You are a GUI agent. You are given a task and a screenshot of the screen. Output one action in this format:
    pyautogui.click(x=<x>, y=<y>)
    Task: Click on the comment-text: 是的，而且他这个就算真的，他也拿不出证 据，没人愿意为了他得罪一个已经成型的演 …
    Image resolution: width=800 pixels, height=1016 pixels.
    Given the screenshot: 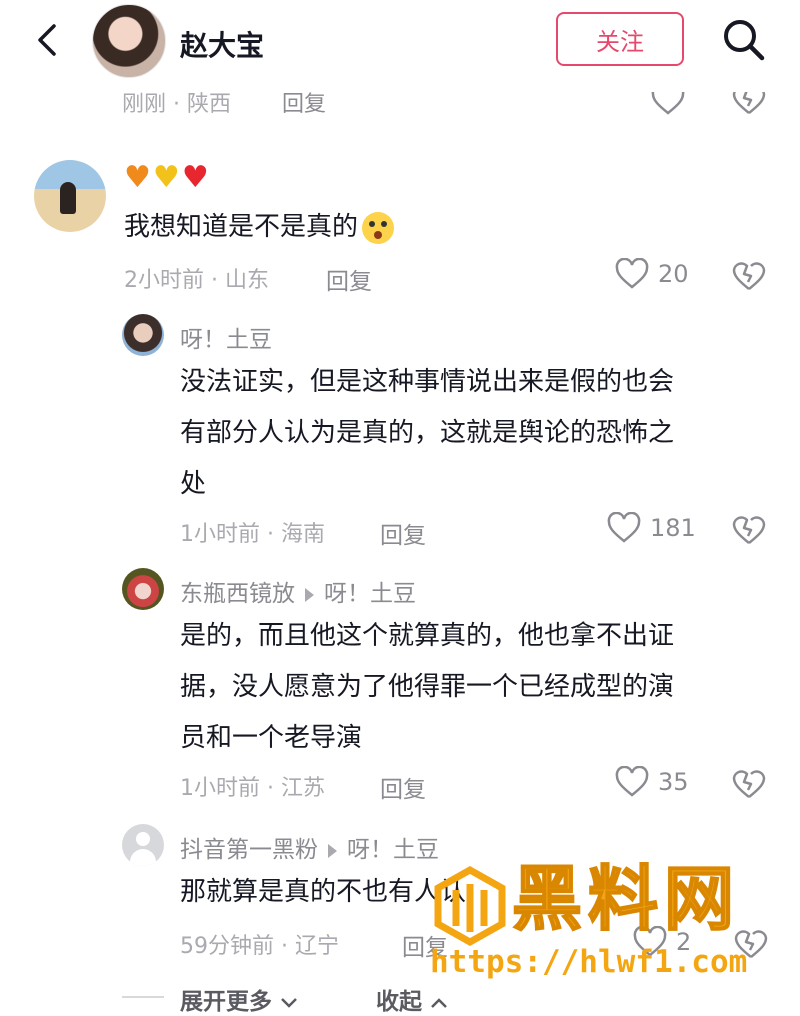 What is the action you would take?
    pyautogui.click(x=427, y=687)
    